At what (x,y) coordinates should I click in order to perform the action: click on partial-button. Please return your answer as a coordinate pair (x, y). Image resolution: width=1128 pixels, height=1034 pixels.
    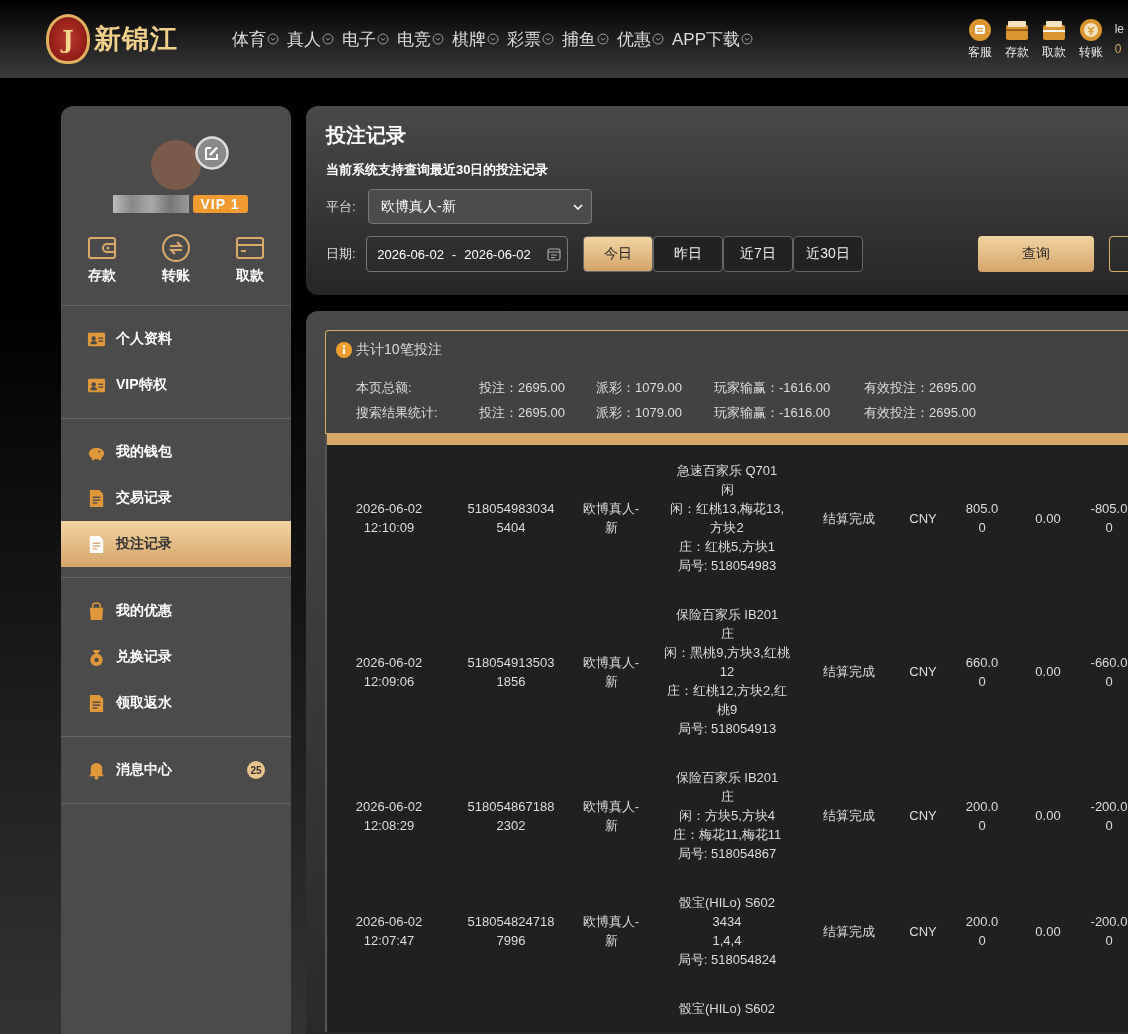
    Looking at the image, I should click on (1118, 254).